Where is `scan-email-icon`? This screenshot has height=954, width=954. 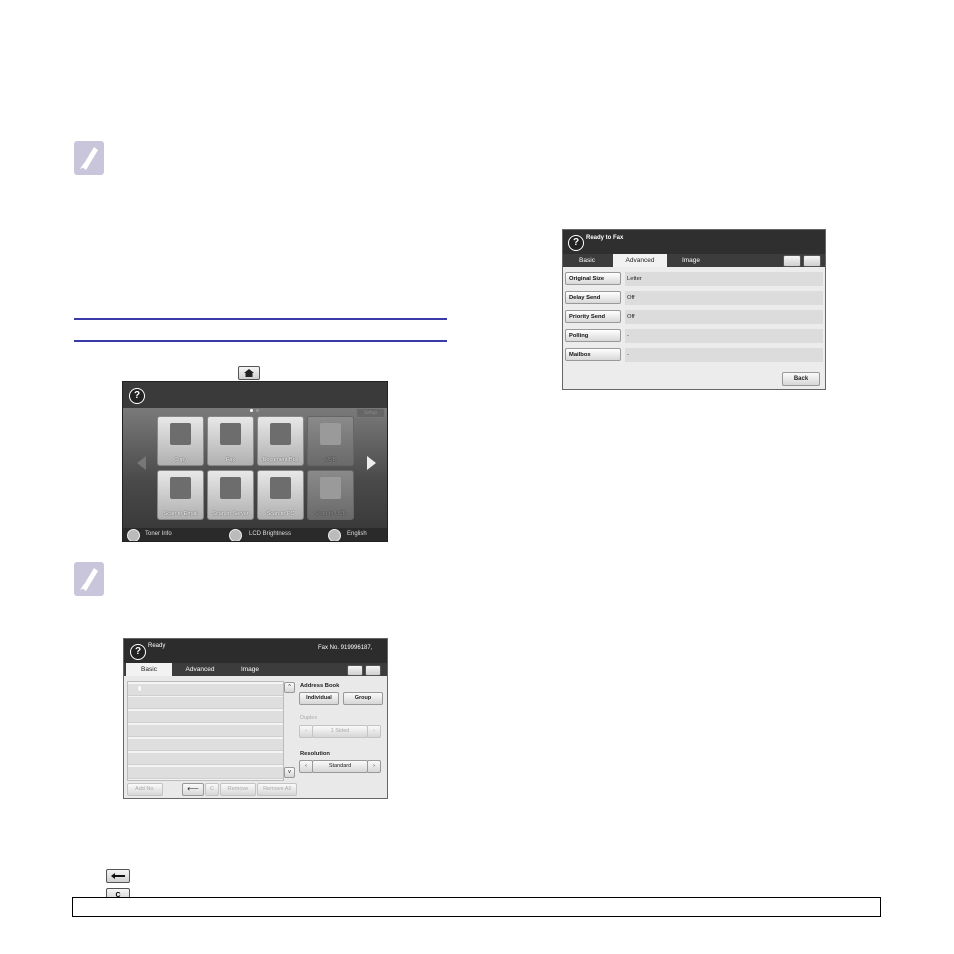 scan-email-icon is located at coordinates (180, 488).